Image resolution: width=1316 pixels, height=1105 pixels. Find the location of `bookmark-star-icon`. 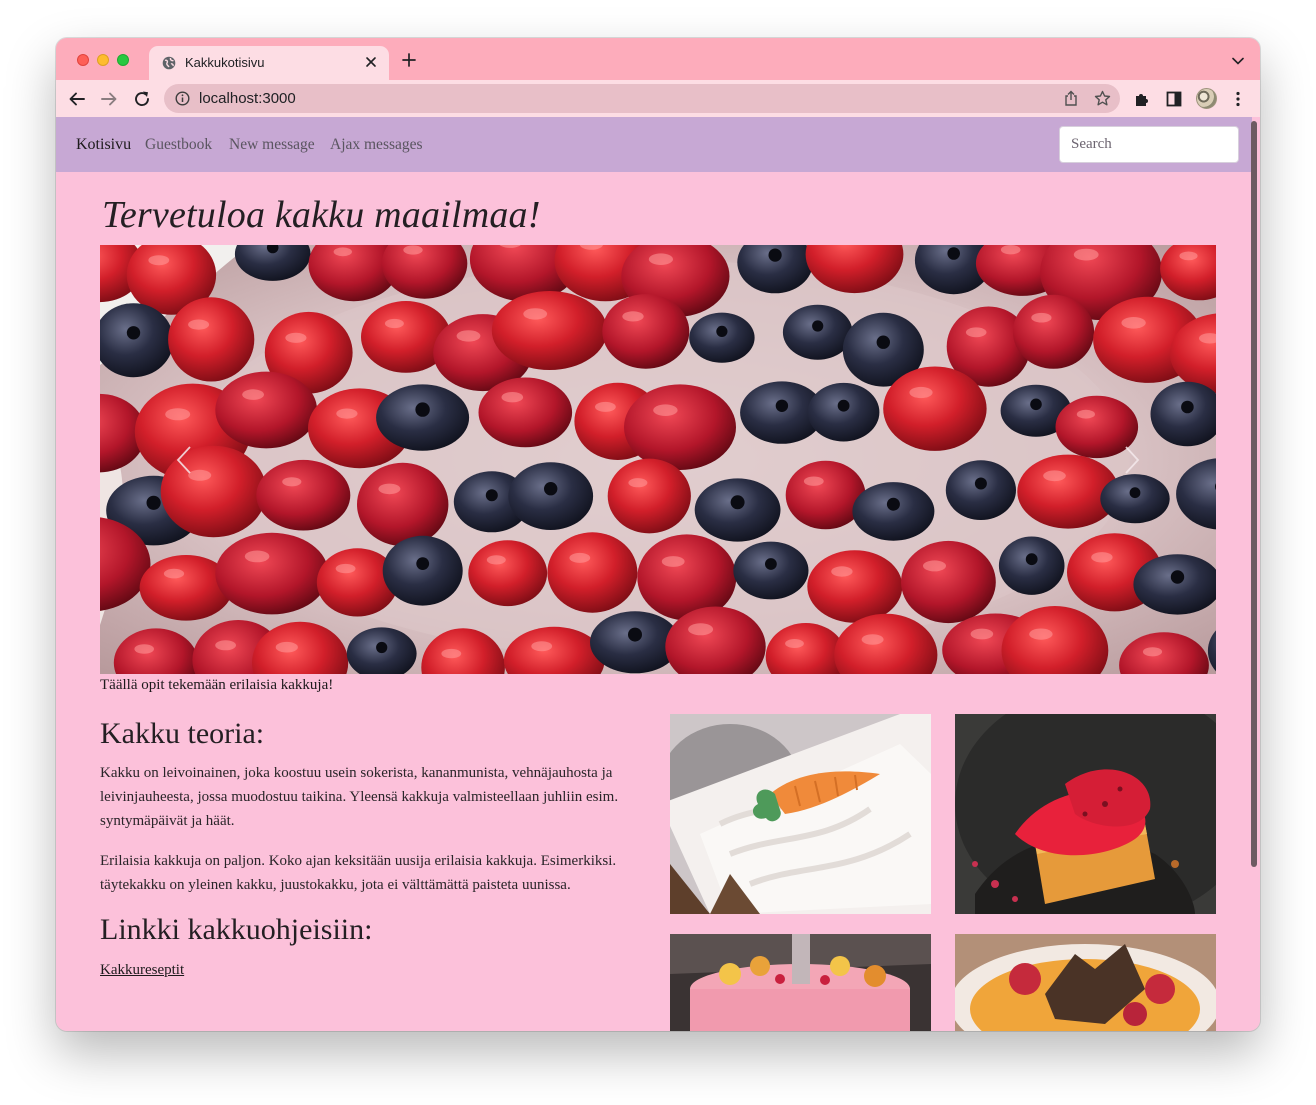

bookmark-star-icon is located at coordinates (1102, 98).